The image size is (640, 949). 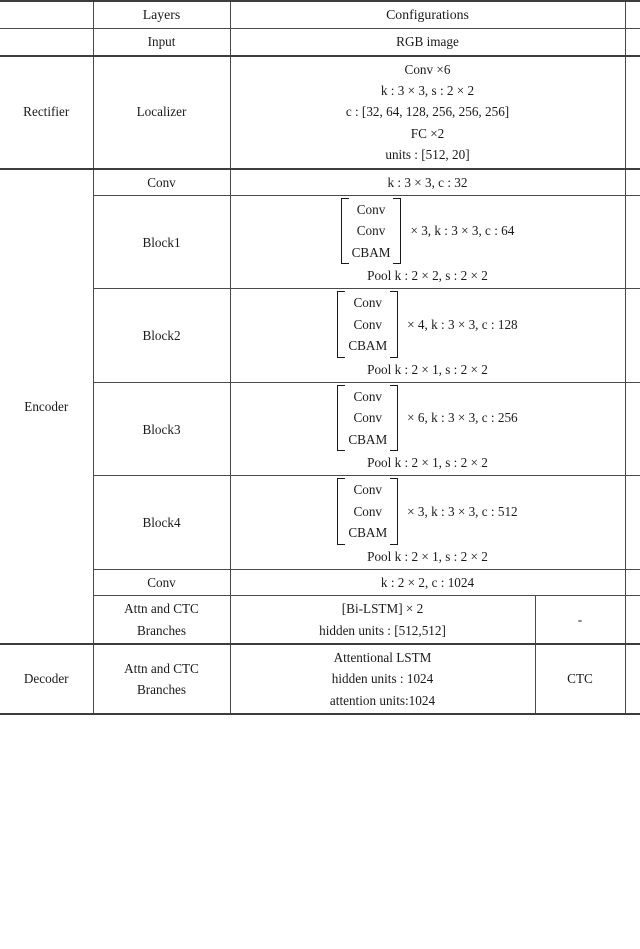 I want to click on config-line: k : 3 × 3, s : 2 × 2, so click(x=427, y=91).